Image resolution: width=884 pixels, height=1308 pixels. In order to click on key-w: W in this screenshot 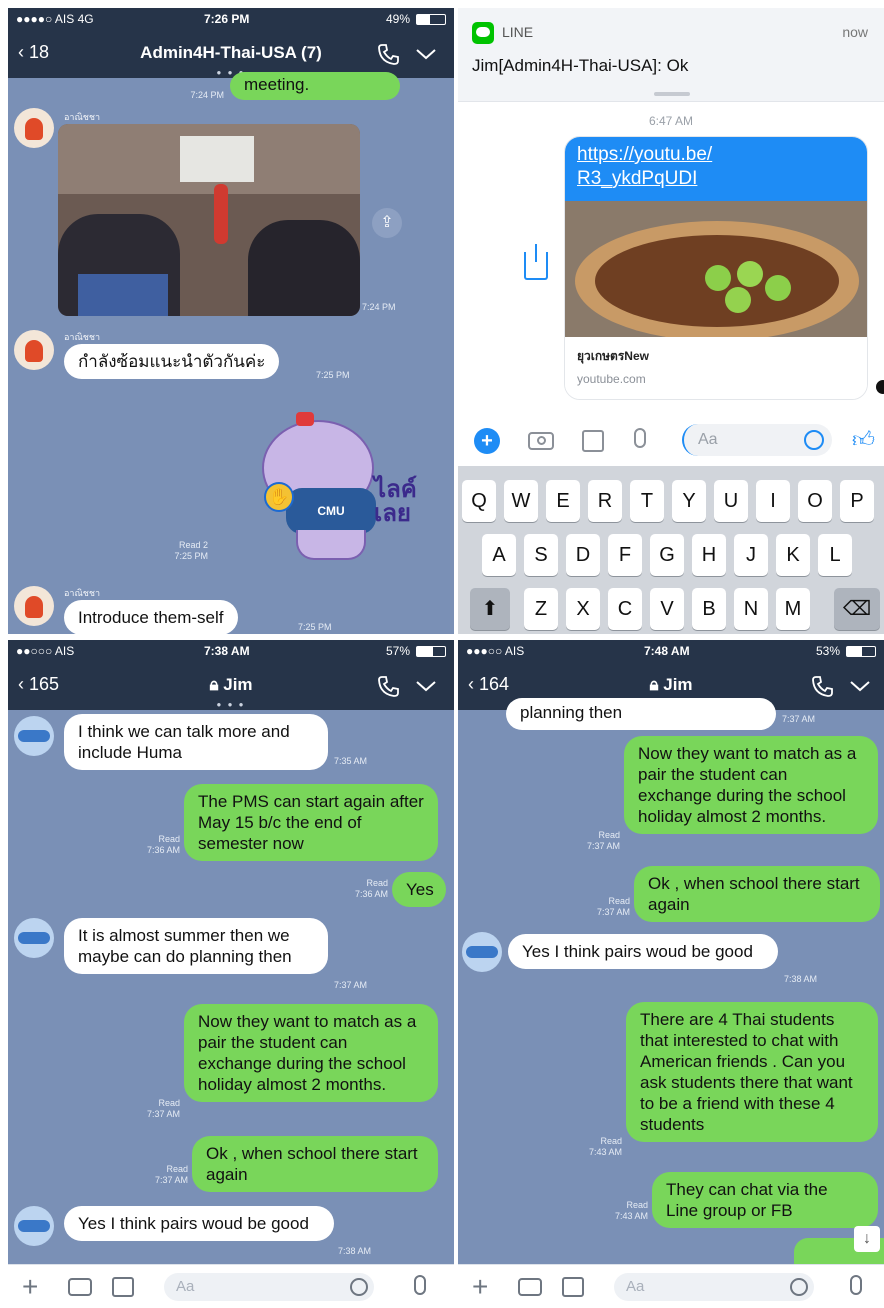, I will do `click(521, 501)`.